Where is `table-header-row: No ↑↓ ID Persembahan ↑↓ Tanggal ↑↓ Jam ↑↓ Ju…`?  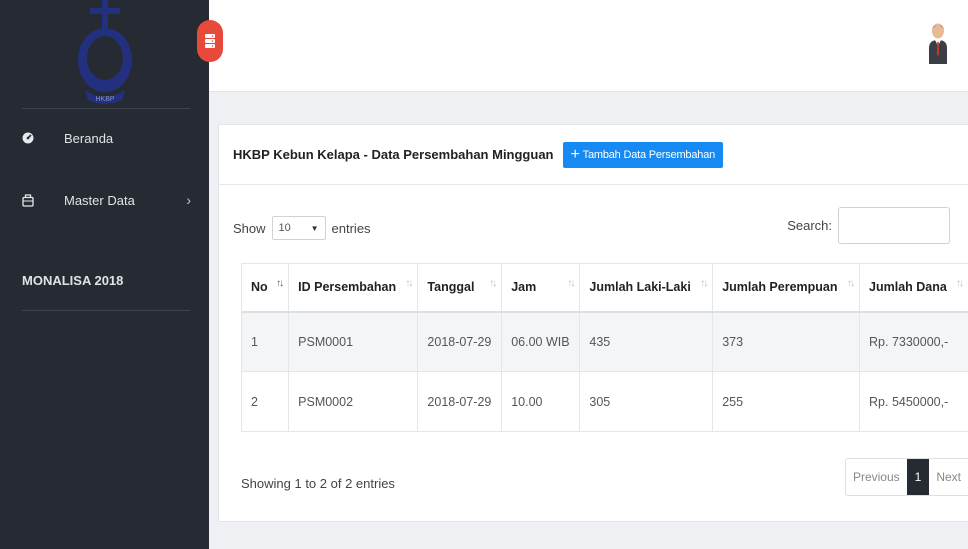 table-header-row: No ↑↓ ID Persembahan ↑↓ Tanggal ↑↓ Jam ↑↓ Ju… is located at coordinates (604, 288).